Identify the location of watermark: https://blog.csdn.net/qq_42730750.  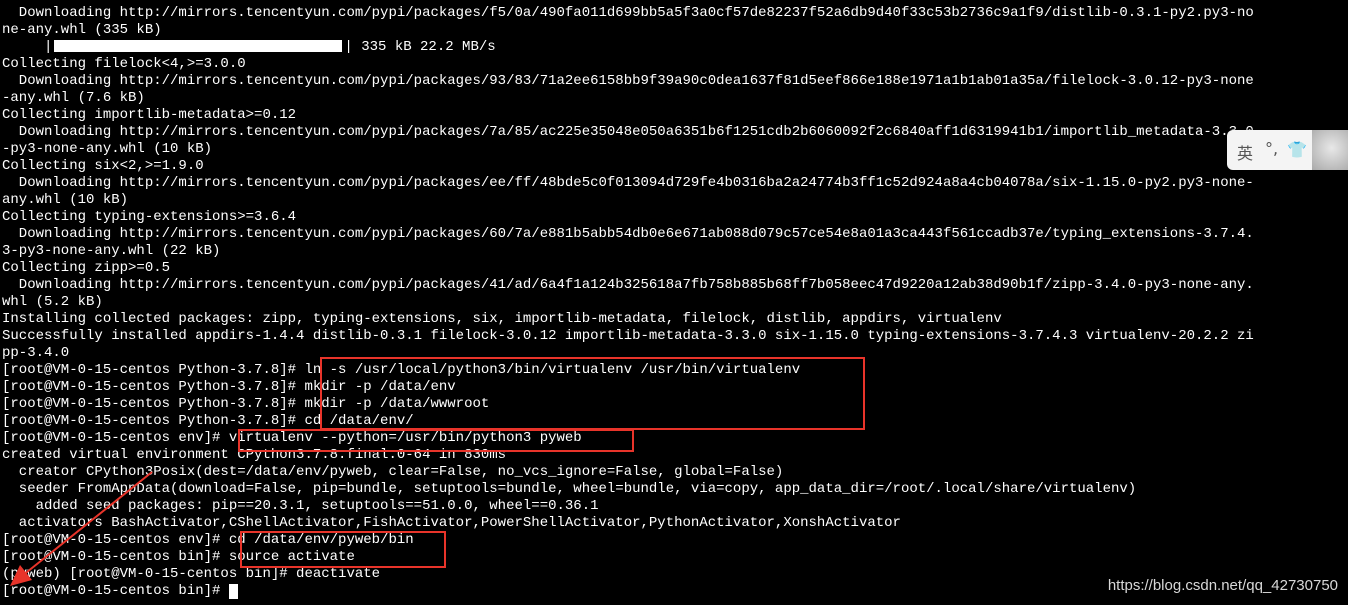
(1222, 585).